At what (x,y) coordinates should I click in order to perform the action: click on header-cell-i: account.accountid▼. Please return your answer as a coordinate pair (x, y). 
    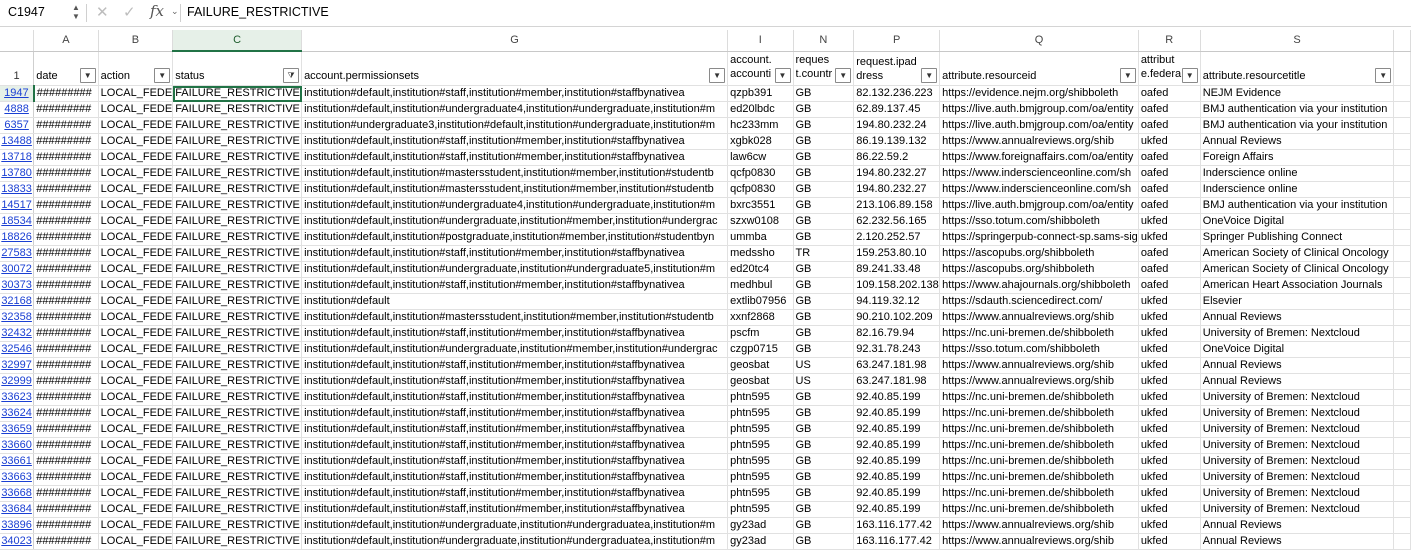
    Looking at the image, I should click on (760, 68).